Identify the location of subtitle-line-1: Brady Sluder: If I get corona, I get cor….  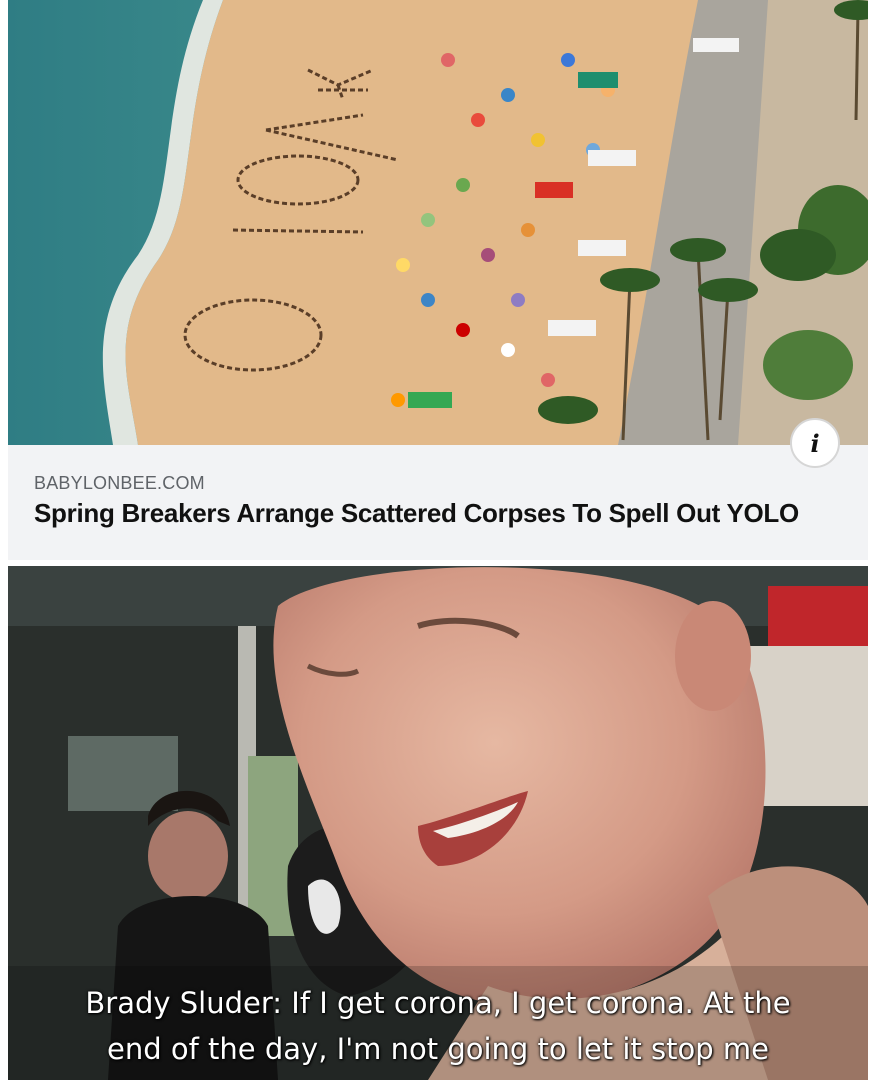
(438, 1003).